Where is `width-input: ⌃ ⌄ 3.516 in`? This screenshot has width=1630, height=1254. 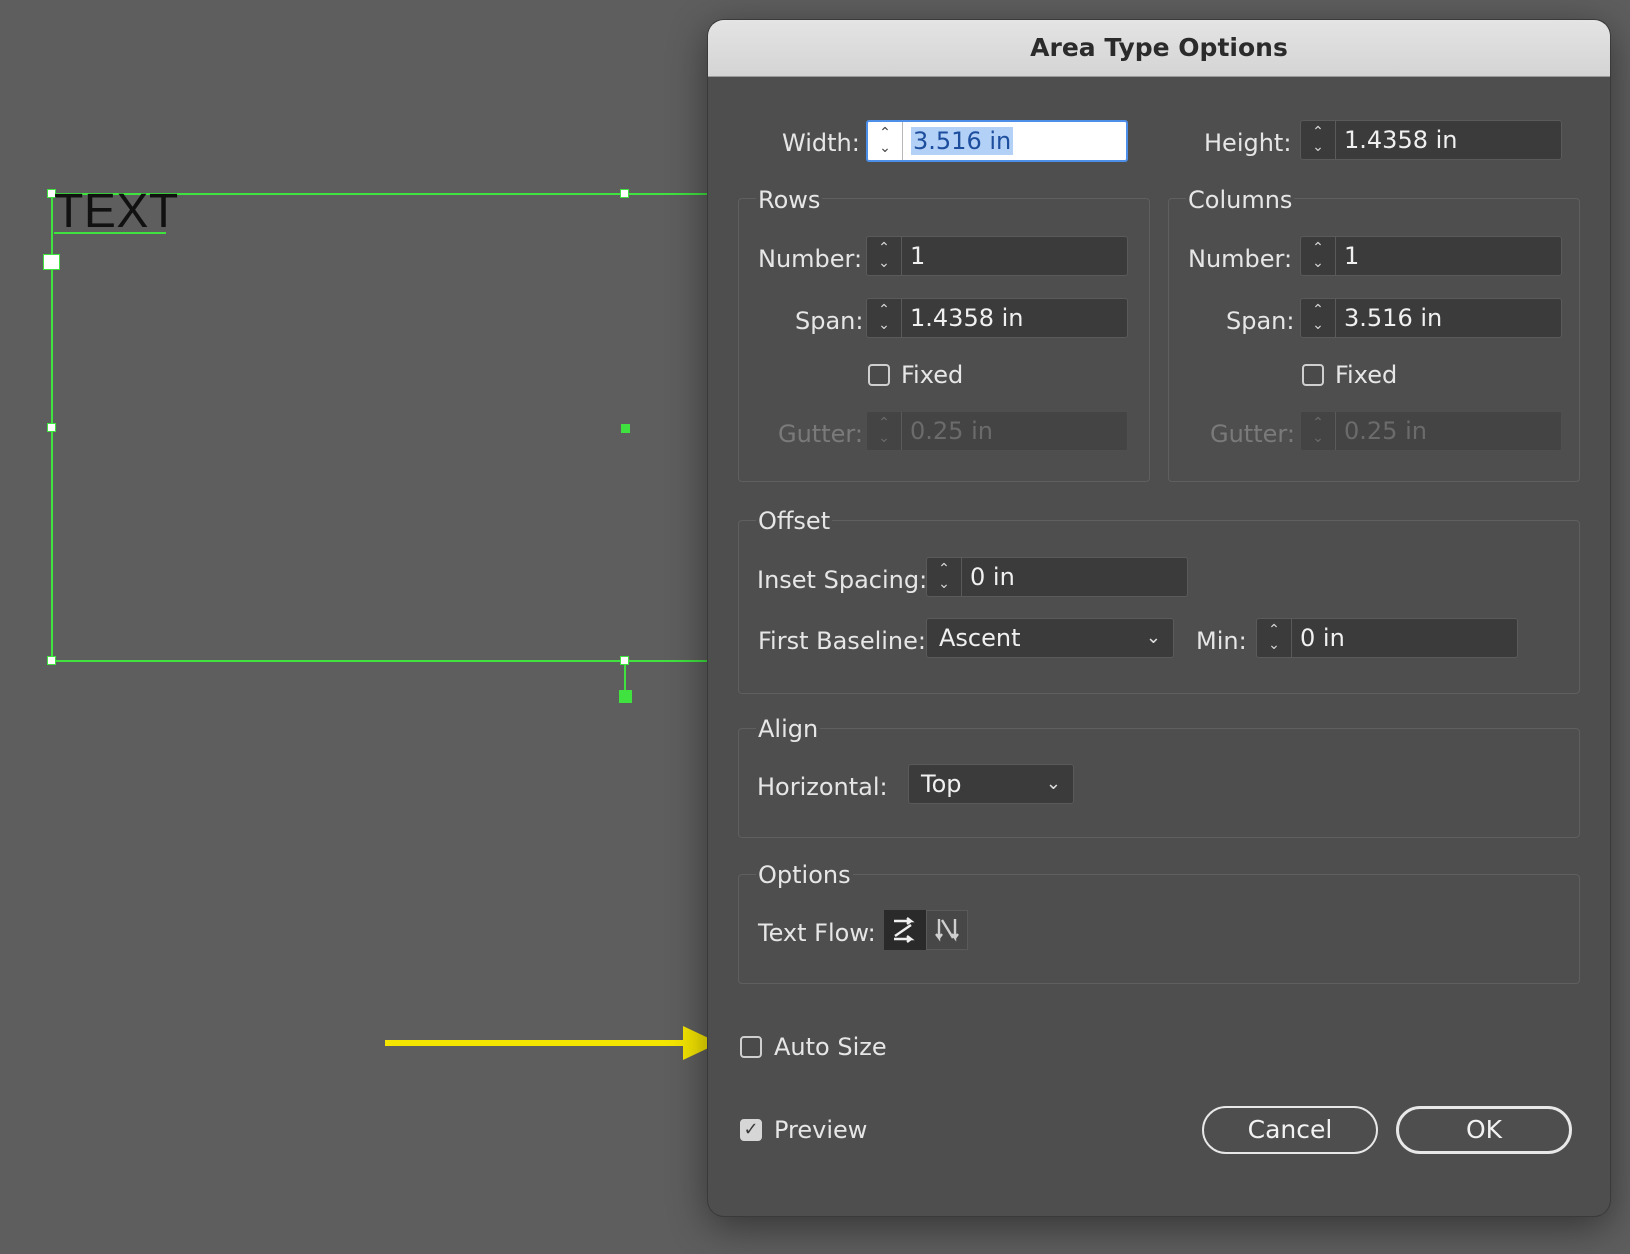
width-input: ⌃ ⌄ 3.516 in is located at coordinates (997, 141).